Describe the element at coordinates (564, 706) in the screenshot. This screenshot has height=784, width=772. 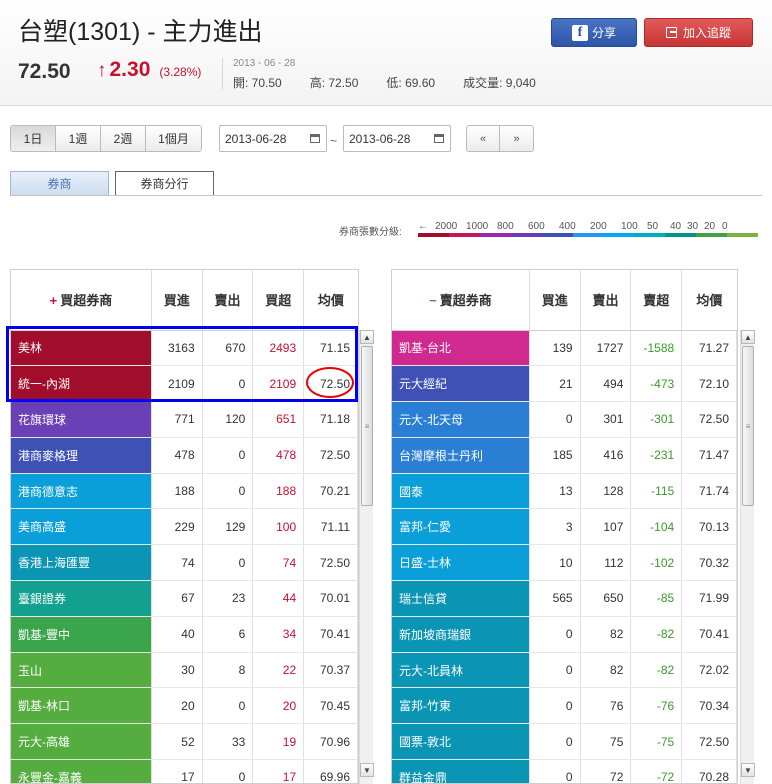
I see `table-row: 富邦-竹東 0 76 -76 70.34` at that location.